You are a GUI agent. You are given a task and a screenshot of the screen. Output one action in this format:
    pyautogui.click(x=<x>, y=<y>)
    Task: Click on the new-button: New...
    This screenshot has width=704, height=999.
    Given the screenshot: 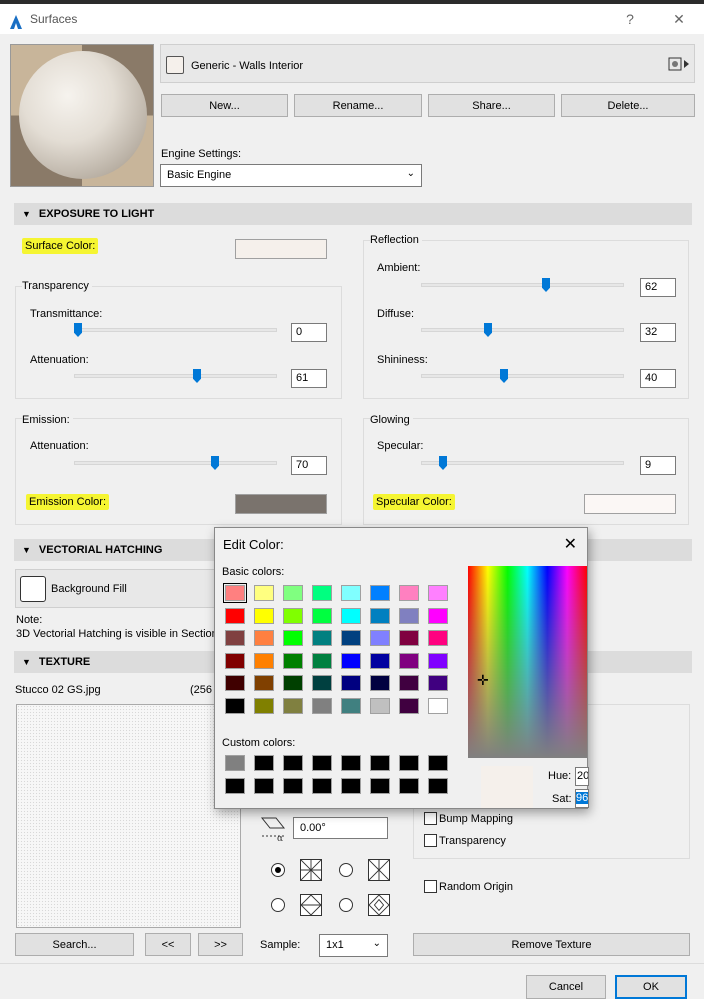 What is the action you would take?
    pyautogui.click(x=224, y=105)
    